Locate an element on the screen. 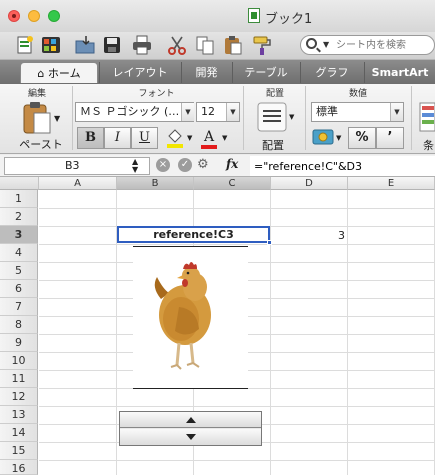 The height and width of the screenshot is (475, 435). tab-developer: 開発 is located at coordinates (206, 72).